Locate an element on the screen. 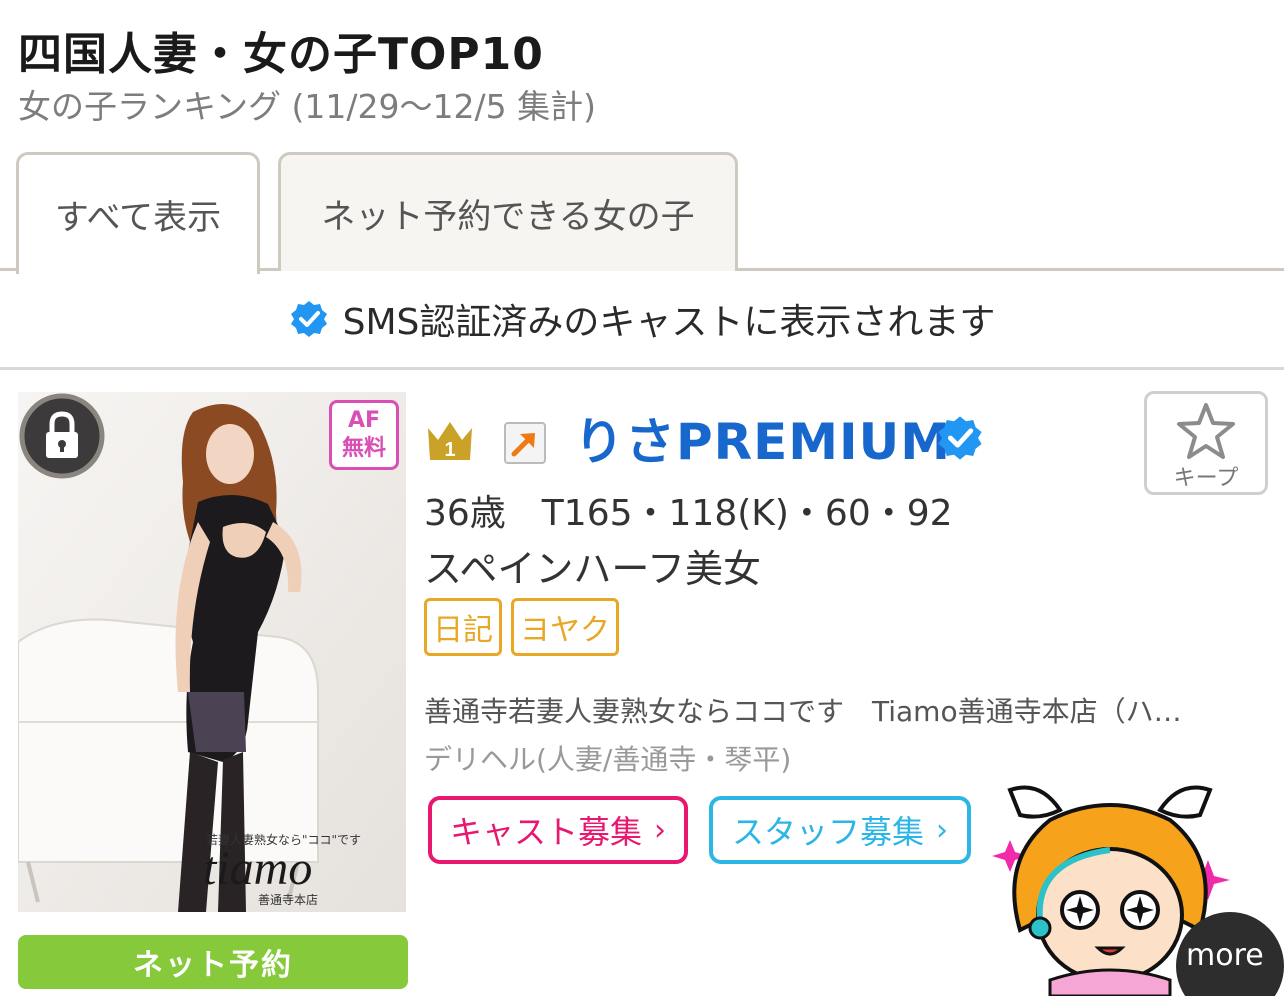 This screenshot has height=996, width=1284. page-title: 四国人妻・女の子TOP10 is located at coordinates (281, 54).